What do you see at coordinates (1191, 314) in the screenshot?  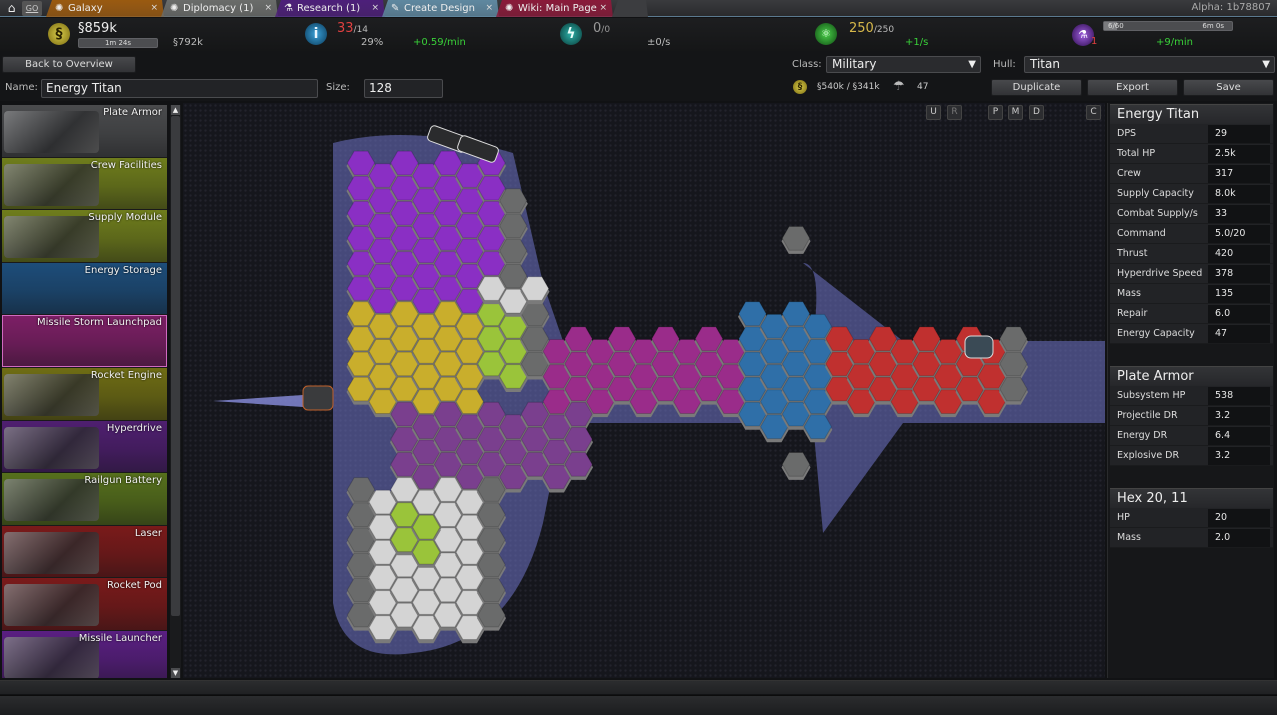 I see `stat-row: Repair 6.0` at bounding box center [1191, 314].